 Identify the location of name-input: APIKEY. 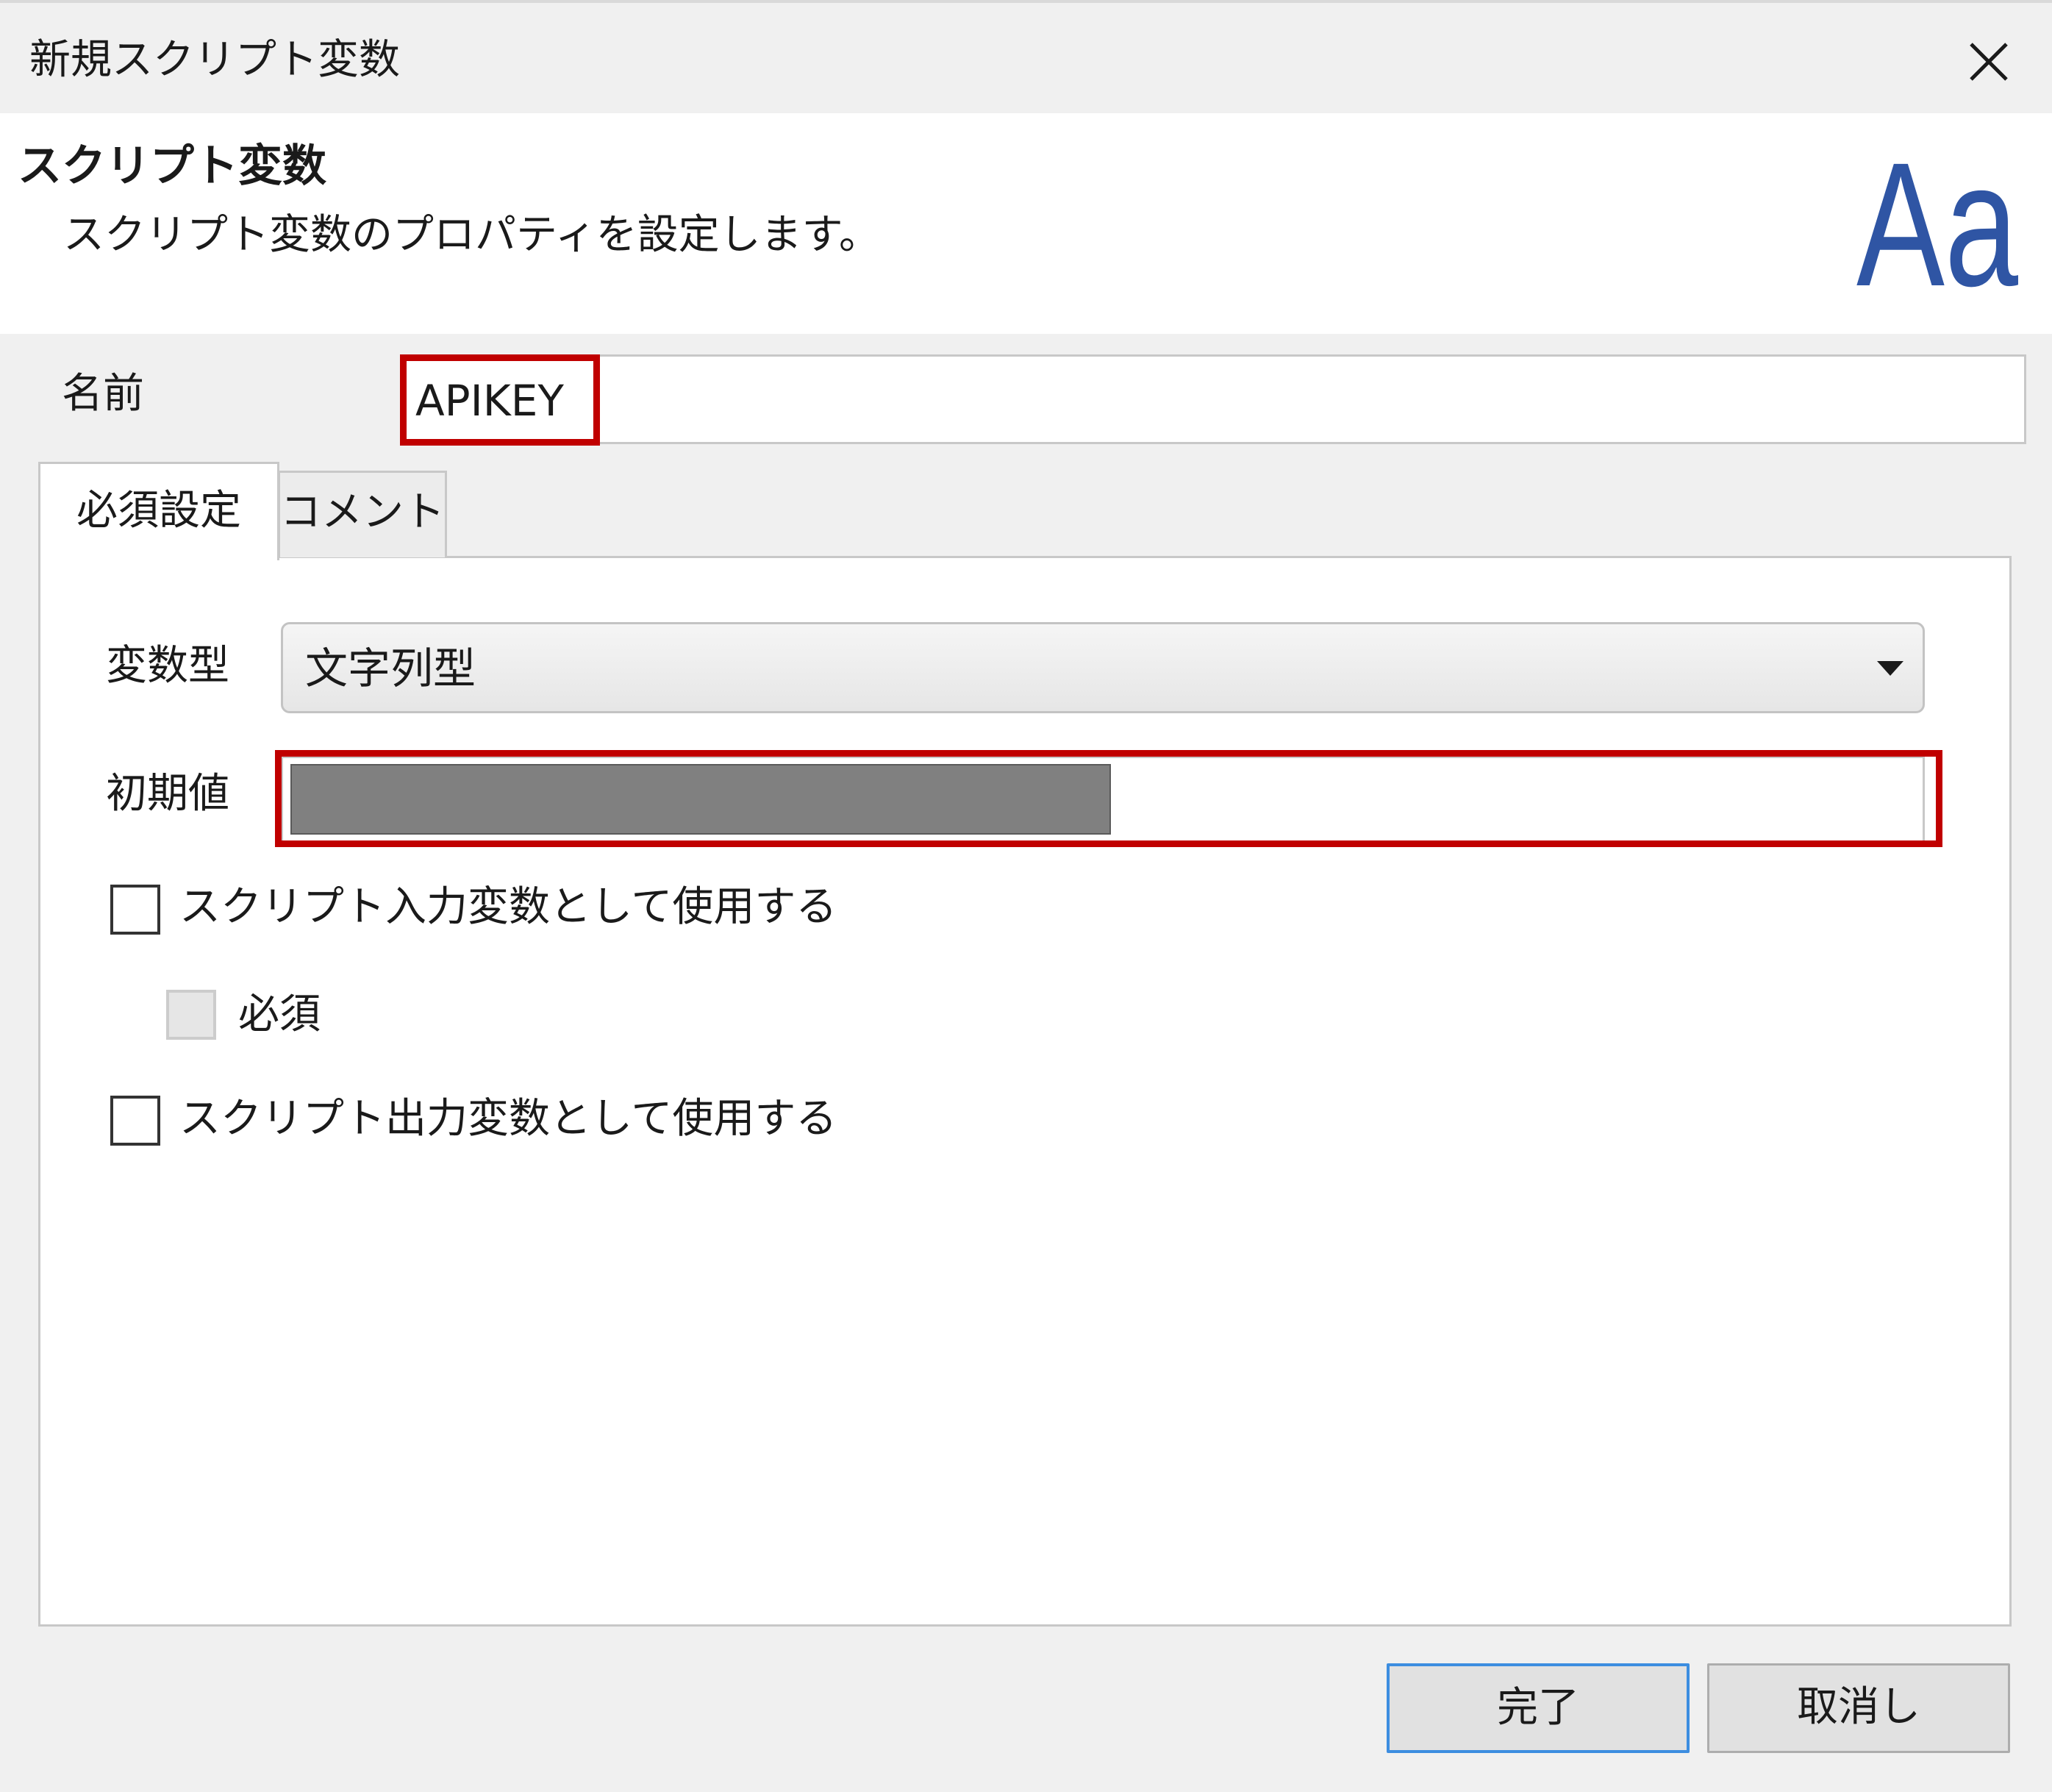
(1213, 399).